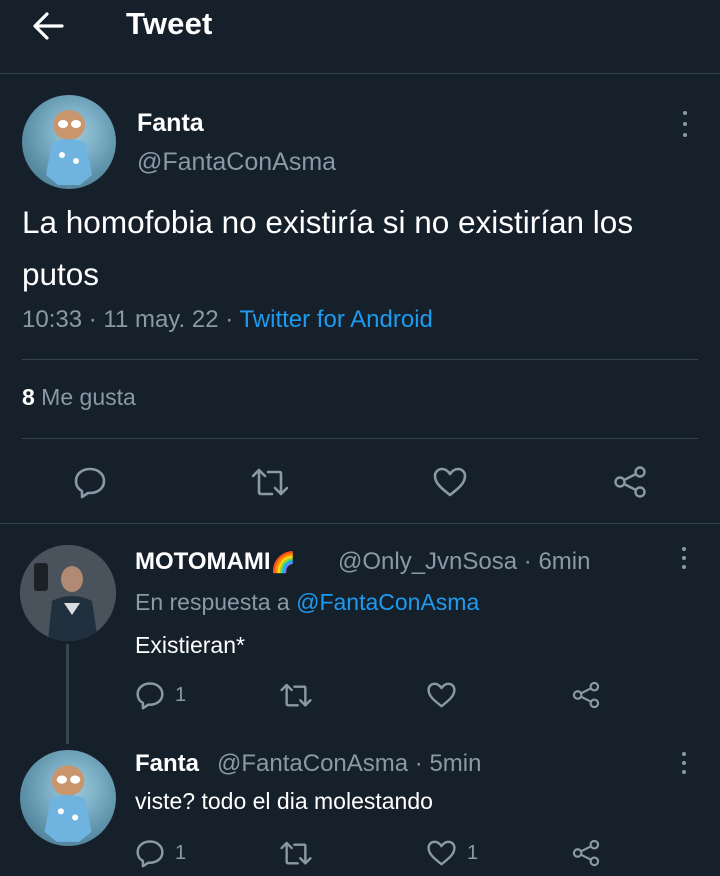 The height and width of the screenshot is (876, 720). I want to click on top-bar: Tweet, so click(360, 37).